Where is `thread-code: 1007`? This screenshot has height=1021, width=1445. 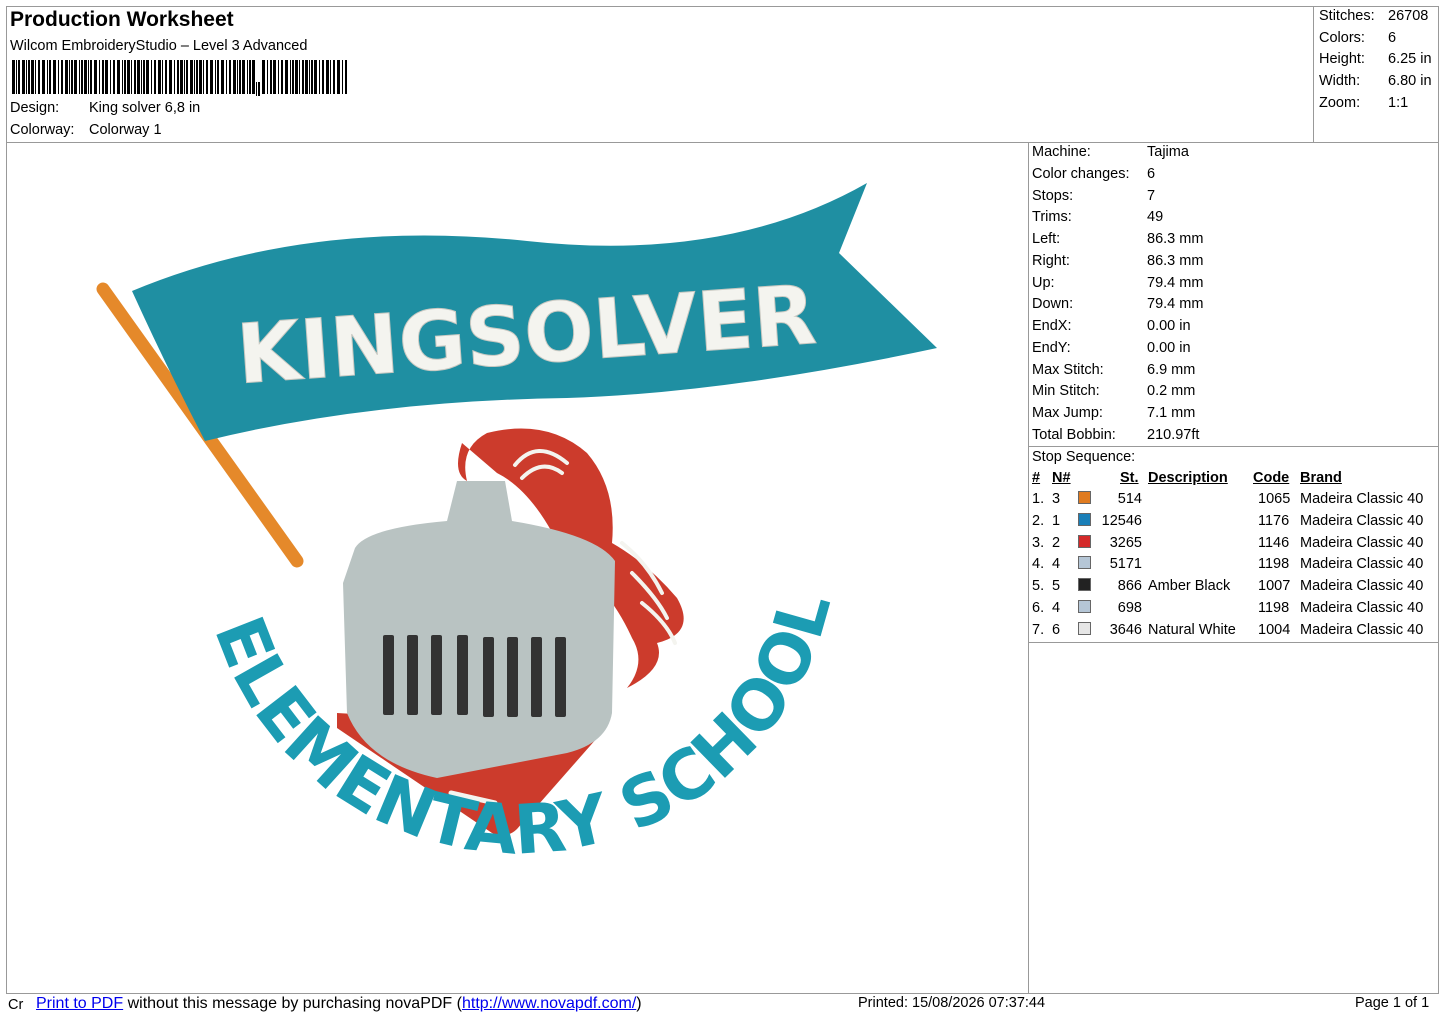 thread-code: 1007 is located at coordinates (1274, 586).